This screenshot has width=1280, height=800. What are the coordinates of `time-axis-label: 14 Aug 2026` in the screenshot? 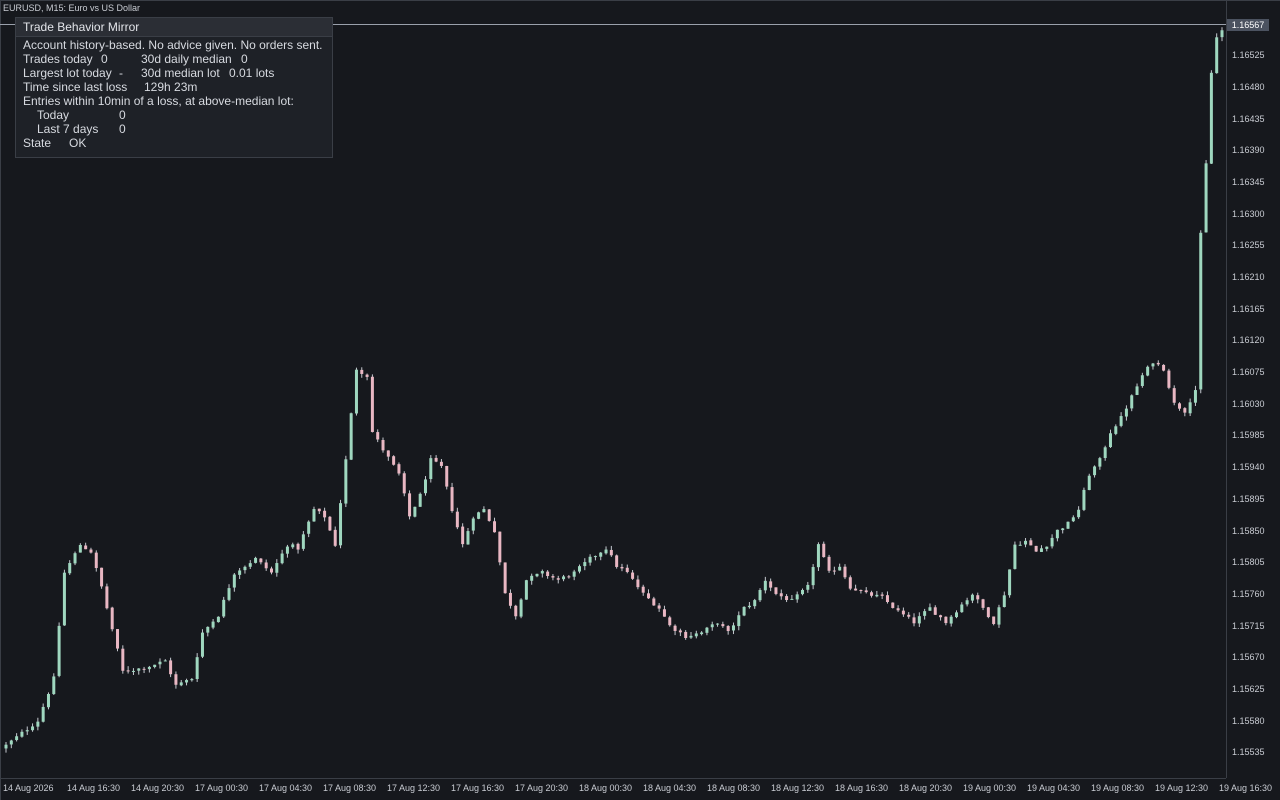 It's located at (28, 788).